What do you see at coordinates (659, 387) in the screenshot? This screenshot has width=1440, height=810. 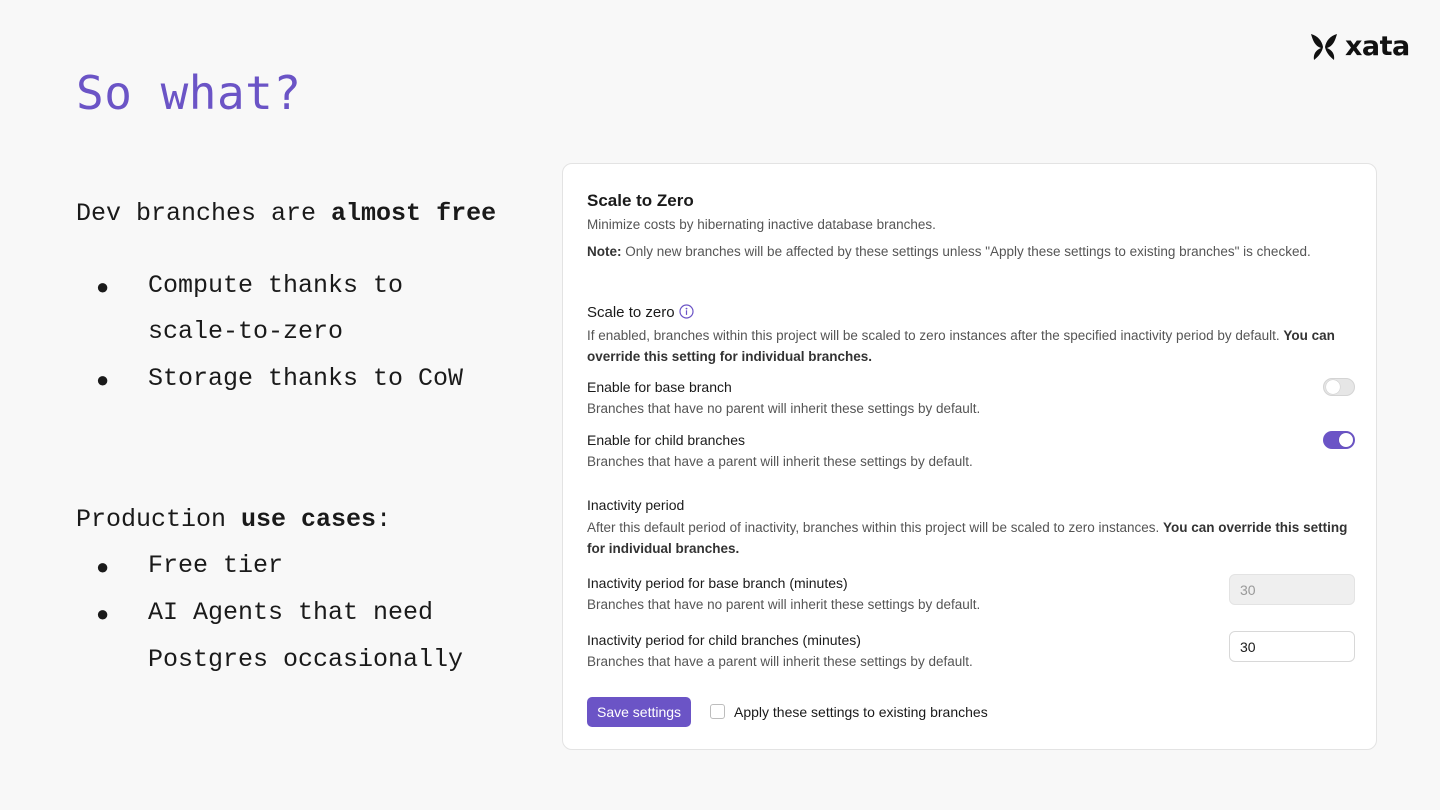 I see `base-toggle-label: Enable for base branch` at bounding box center [659, 387].